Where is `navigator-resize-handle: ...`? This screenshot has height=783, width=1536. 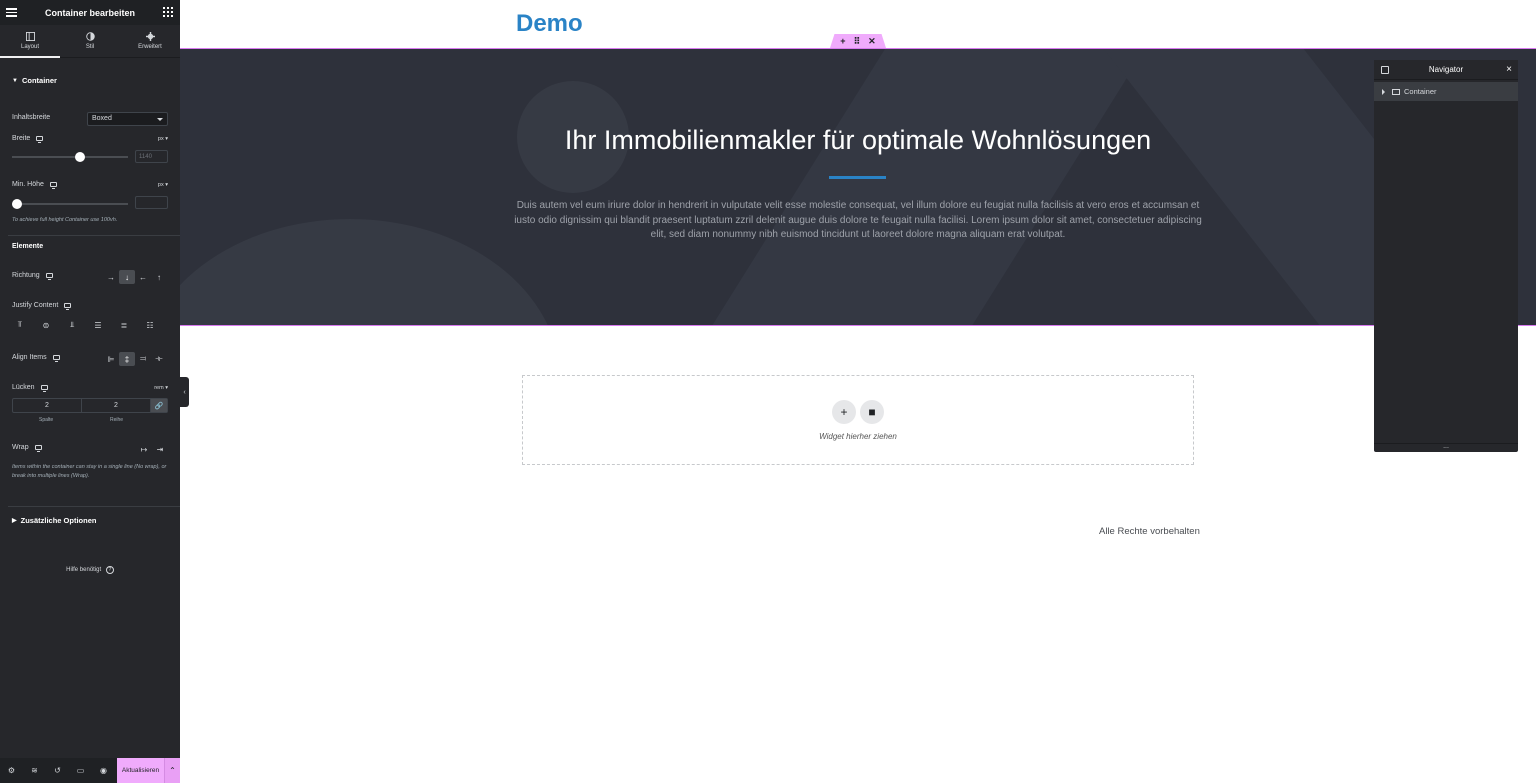 navigator-resize-handle: ... is located at coordinates (1446, 447).